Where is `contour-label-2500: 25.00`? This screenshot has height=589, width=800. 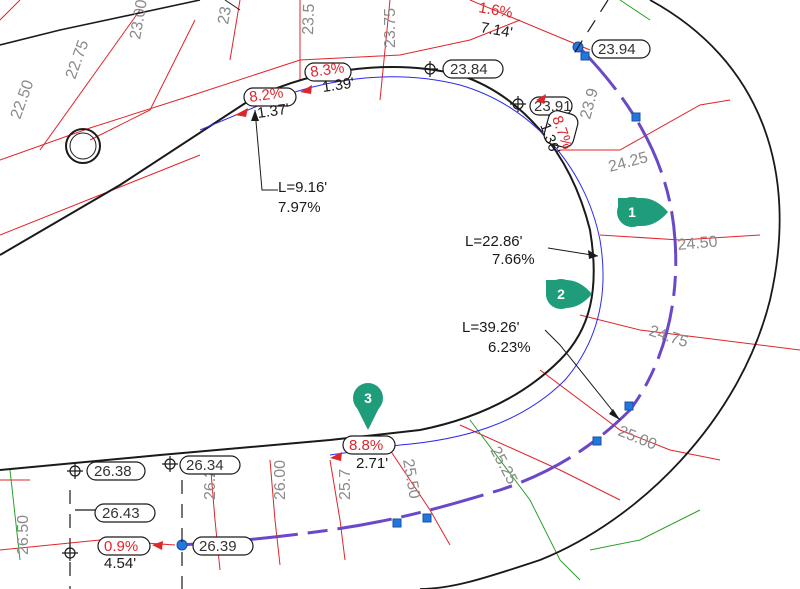
contour-label-2500: 25.00 is located at coordinates (638, 438).